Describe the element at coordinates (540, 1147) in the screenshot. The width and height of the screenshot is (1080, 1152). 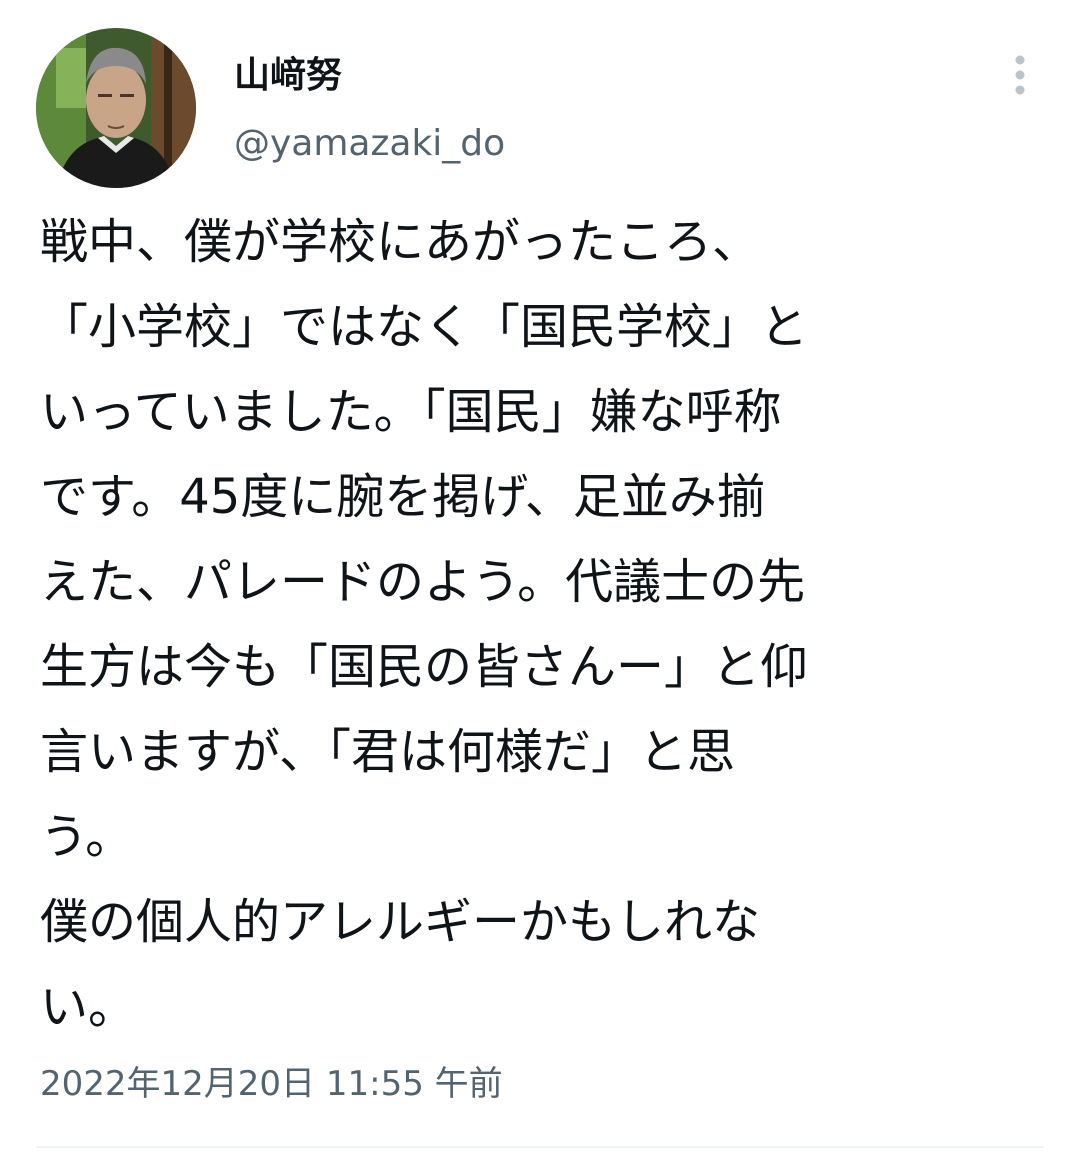
I see `divider` at that location.